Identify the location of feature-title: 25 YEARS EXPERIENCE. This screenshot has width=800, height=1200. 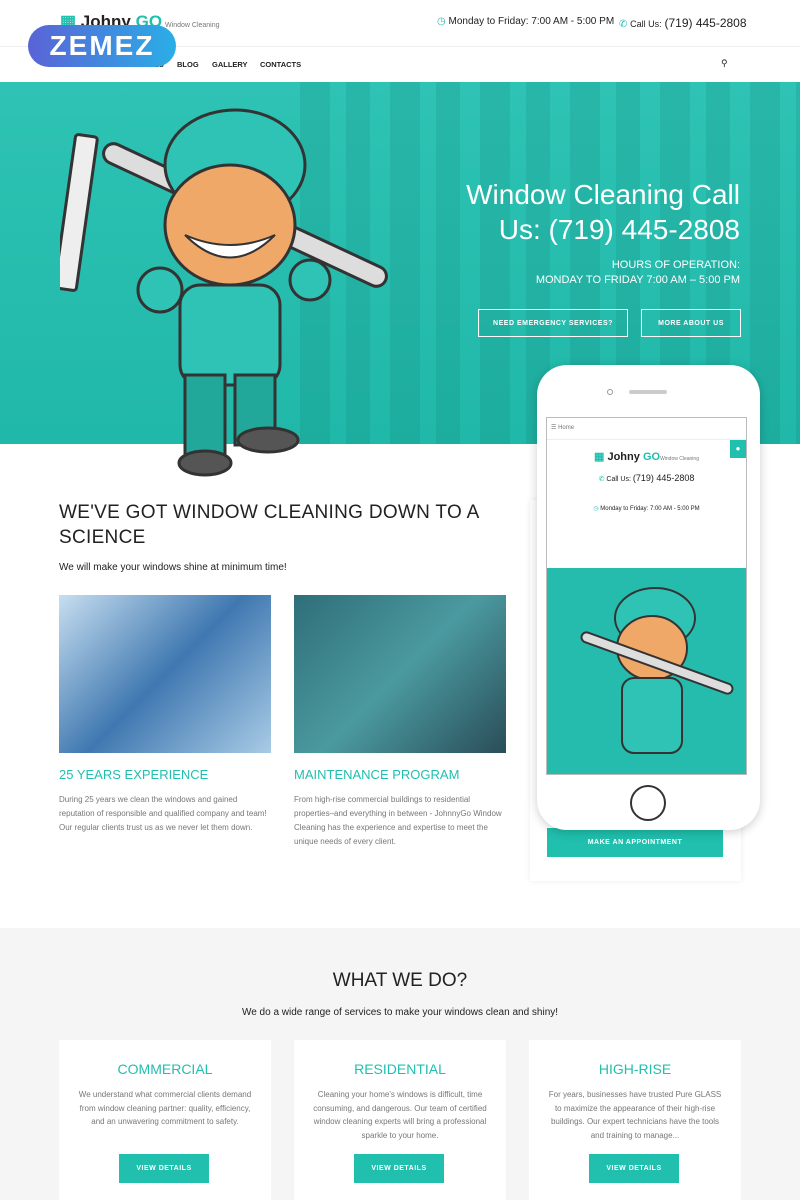
(134, 774).